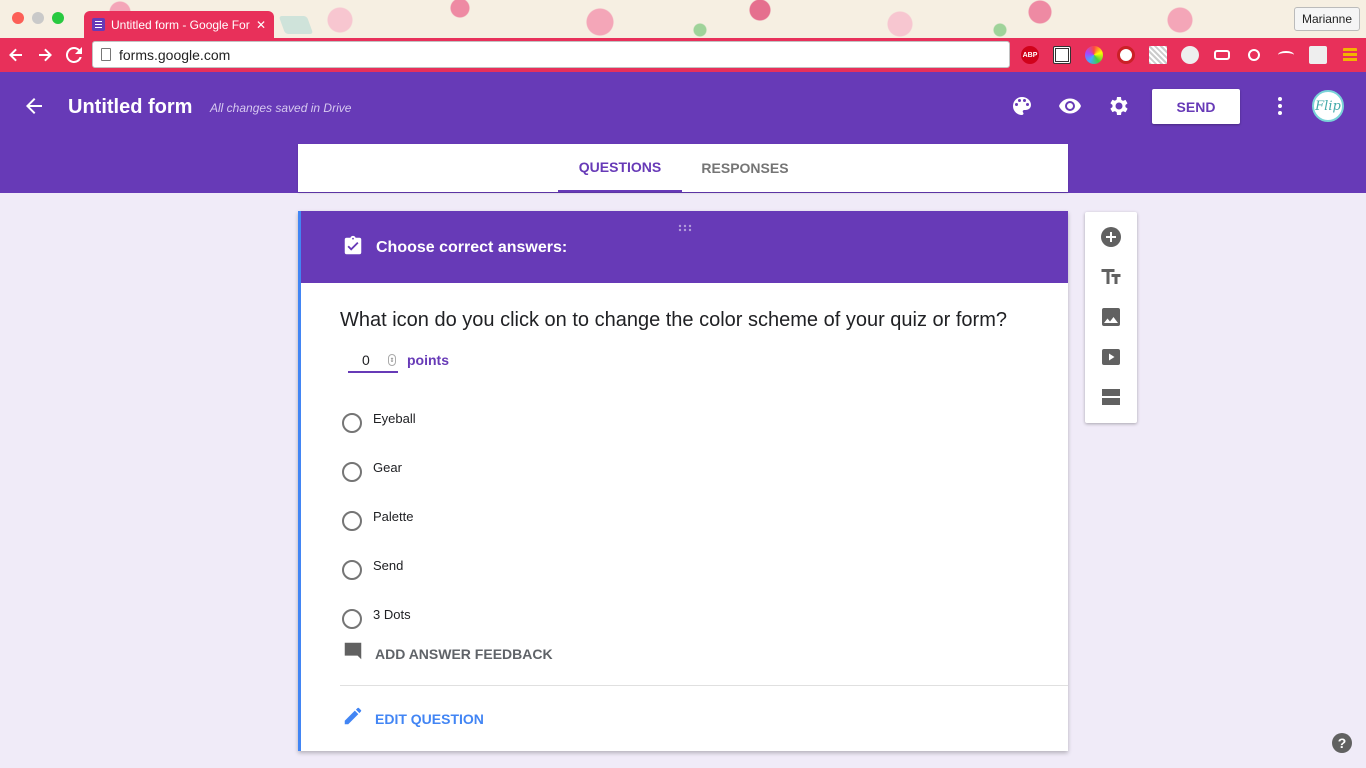 The image size is (1366, 768). I want to click on palette-icon, so click(1022, 106).